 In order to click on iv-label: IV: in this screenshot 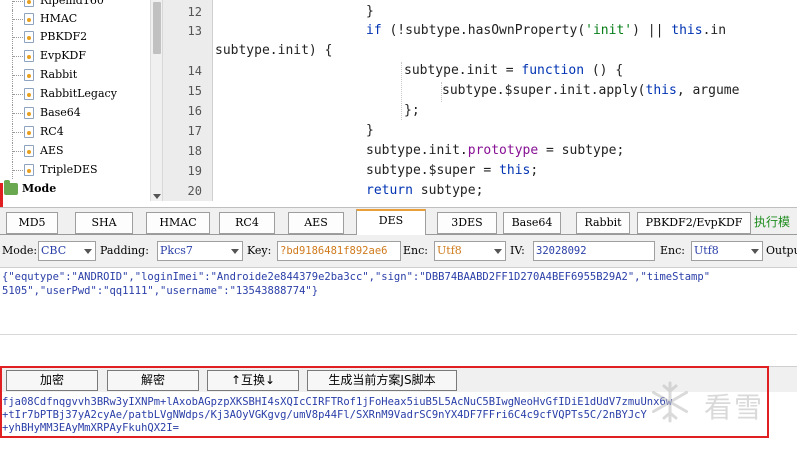, I will do `click(517, 250)`.